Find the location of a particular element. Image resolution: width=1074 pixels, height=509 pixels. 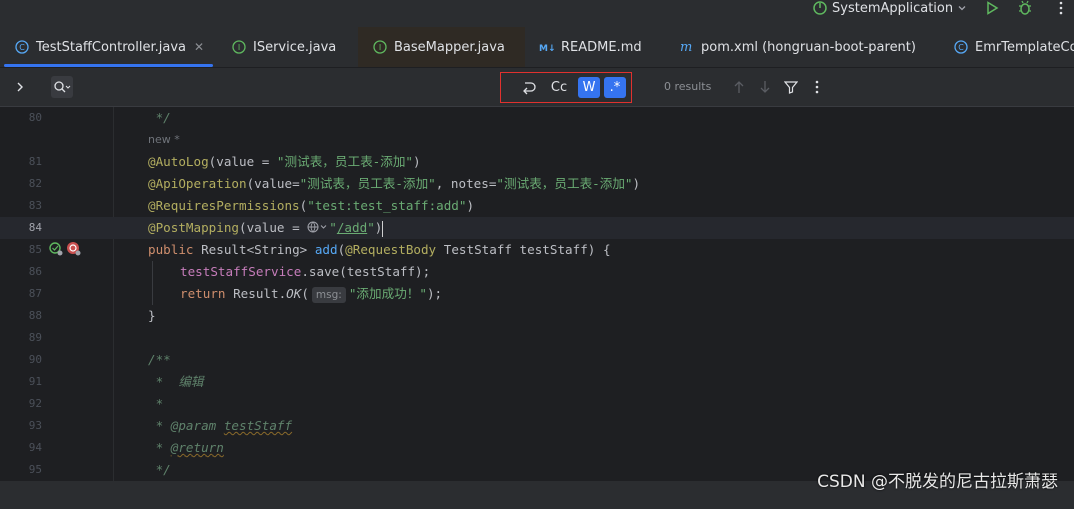

previous-occurrence-button is located at coordinates (739, 87).